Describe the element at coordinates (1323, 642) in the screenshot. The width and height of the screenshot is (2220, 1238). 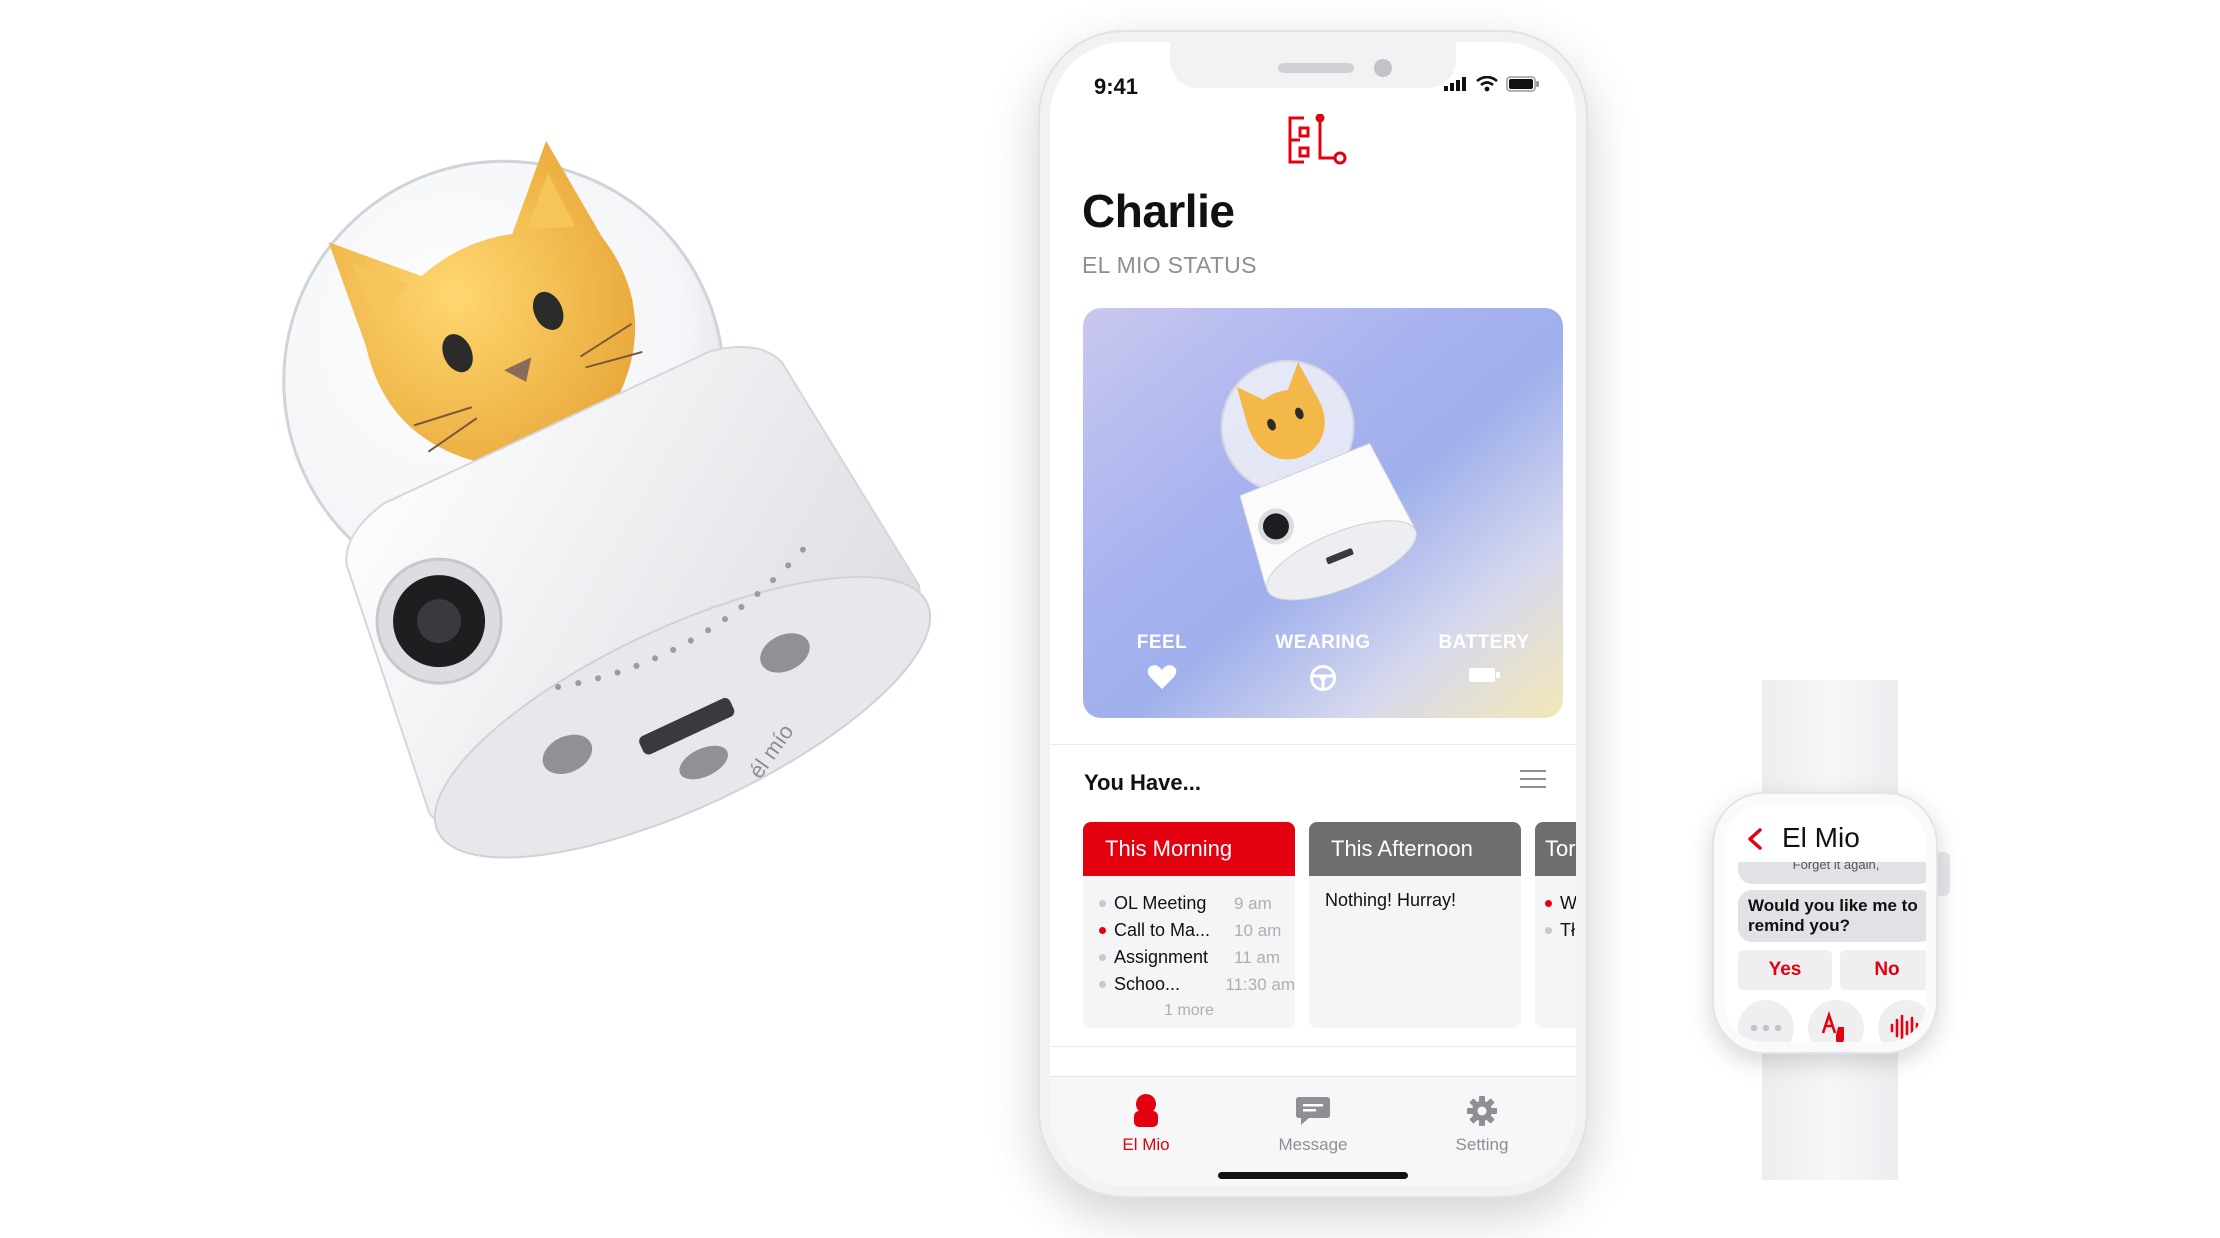
I see `metric-label: WEARING` at that location.